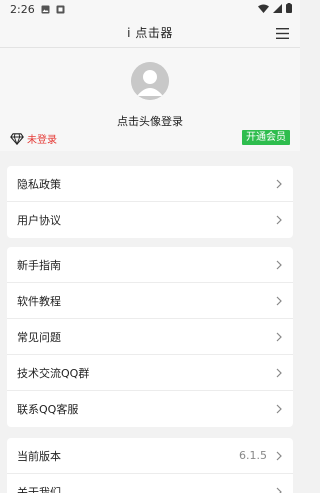  I want to click on login-hint: 点击头像登录, so click(150, 121).